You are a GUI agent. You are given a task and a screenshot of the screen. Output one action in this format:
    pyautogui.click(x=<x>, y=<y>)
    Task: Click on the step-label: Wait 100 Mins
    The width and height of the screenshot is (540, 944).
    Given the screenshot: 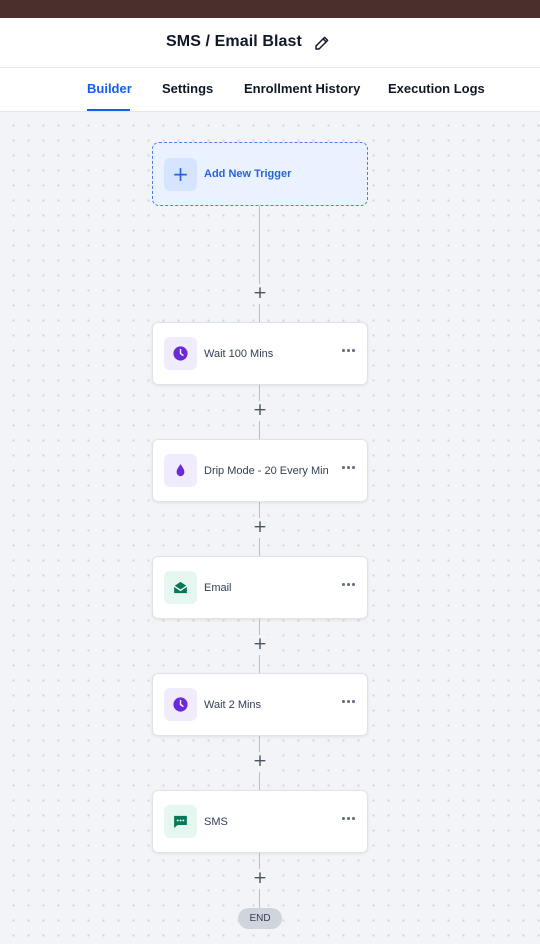 What is the action you would take?
    pyautogui.click(x=239, y=354)
    